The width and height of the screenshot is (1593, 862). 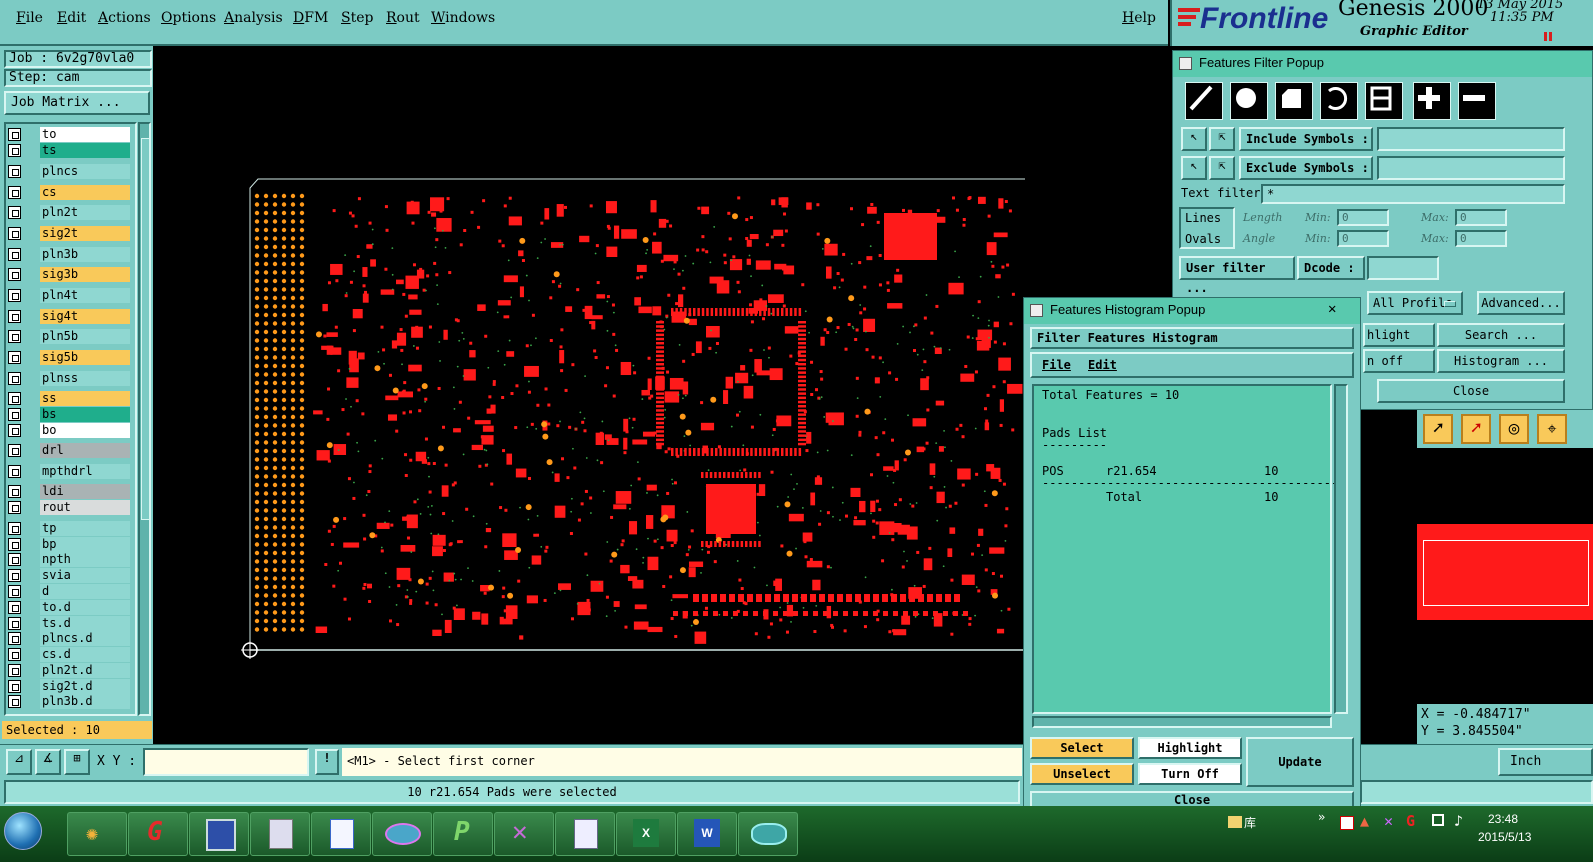 What do you see at coordinates (69, 686) in the screenshot?
I see `layer-row-sig2t.d: sig2t.d` at bounding box center [69, 686].